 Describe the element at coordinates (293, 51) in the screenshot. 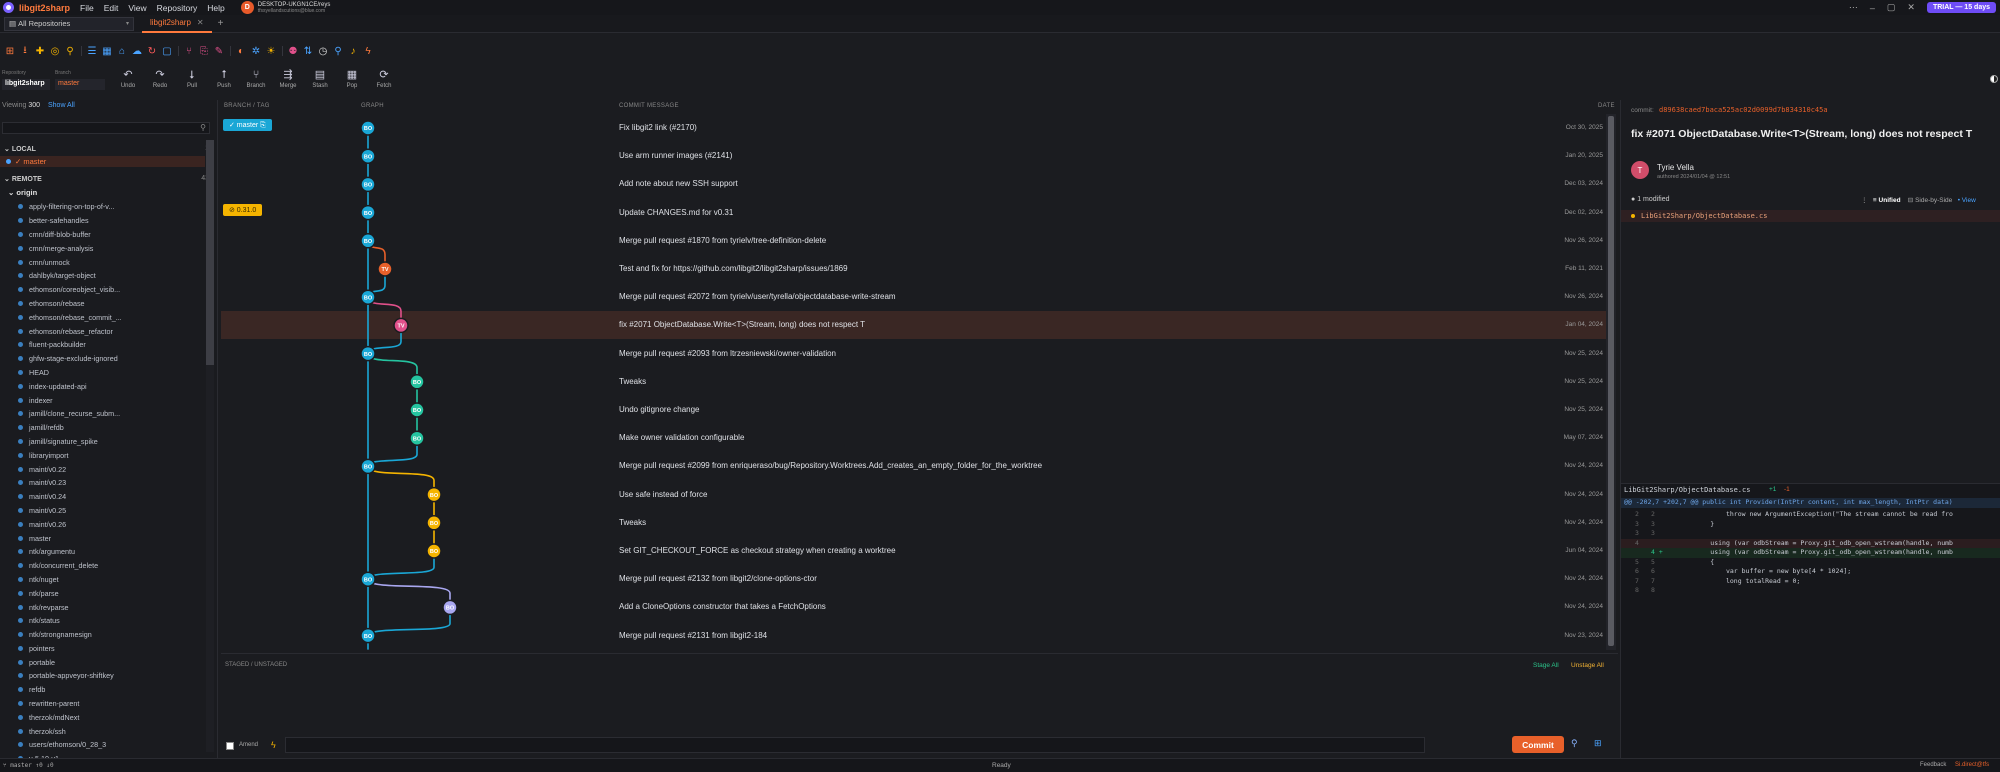

I see `bug-icon: ⚉` at that location.